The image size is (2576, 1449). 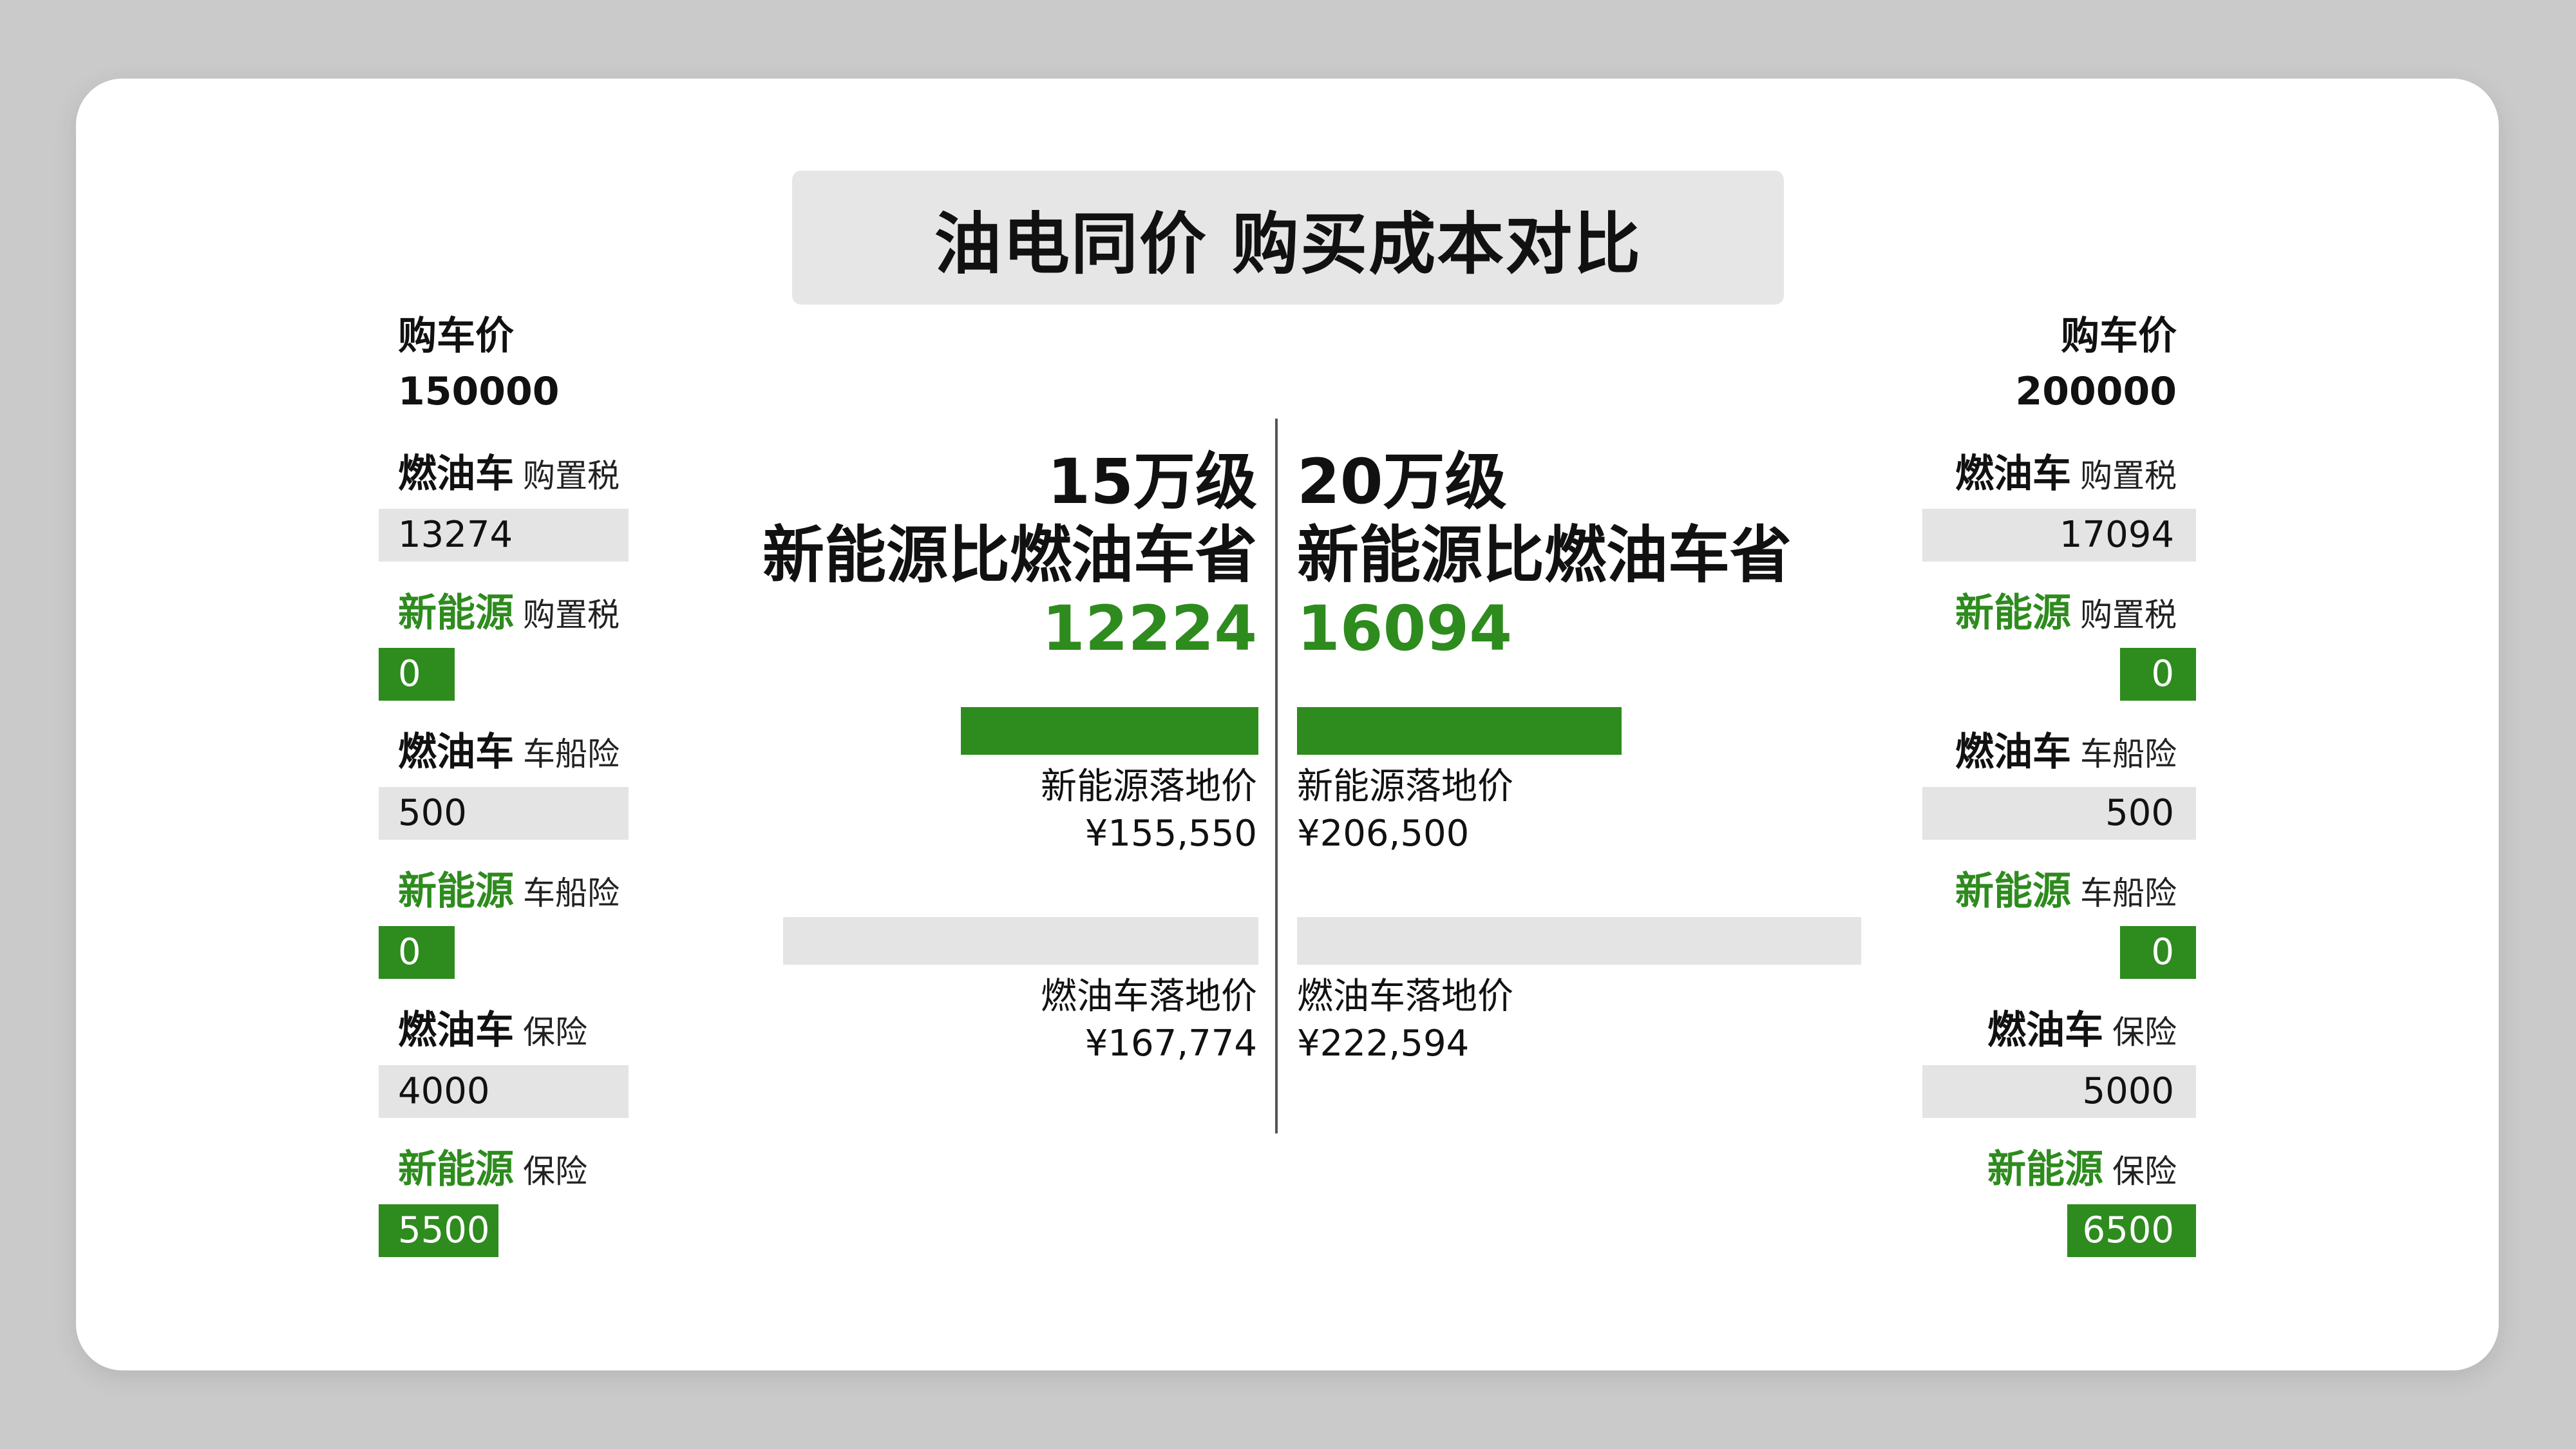 What do you see at coordinates (456, 336) in the screenshot?
I see `left-price-label: 购车价` at bounding box center [456, 336].